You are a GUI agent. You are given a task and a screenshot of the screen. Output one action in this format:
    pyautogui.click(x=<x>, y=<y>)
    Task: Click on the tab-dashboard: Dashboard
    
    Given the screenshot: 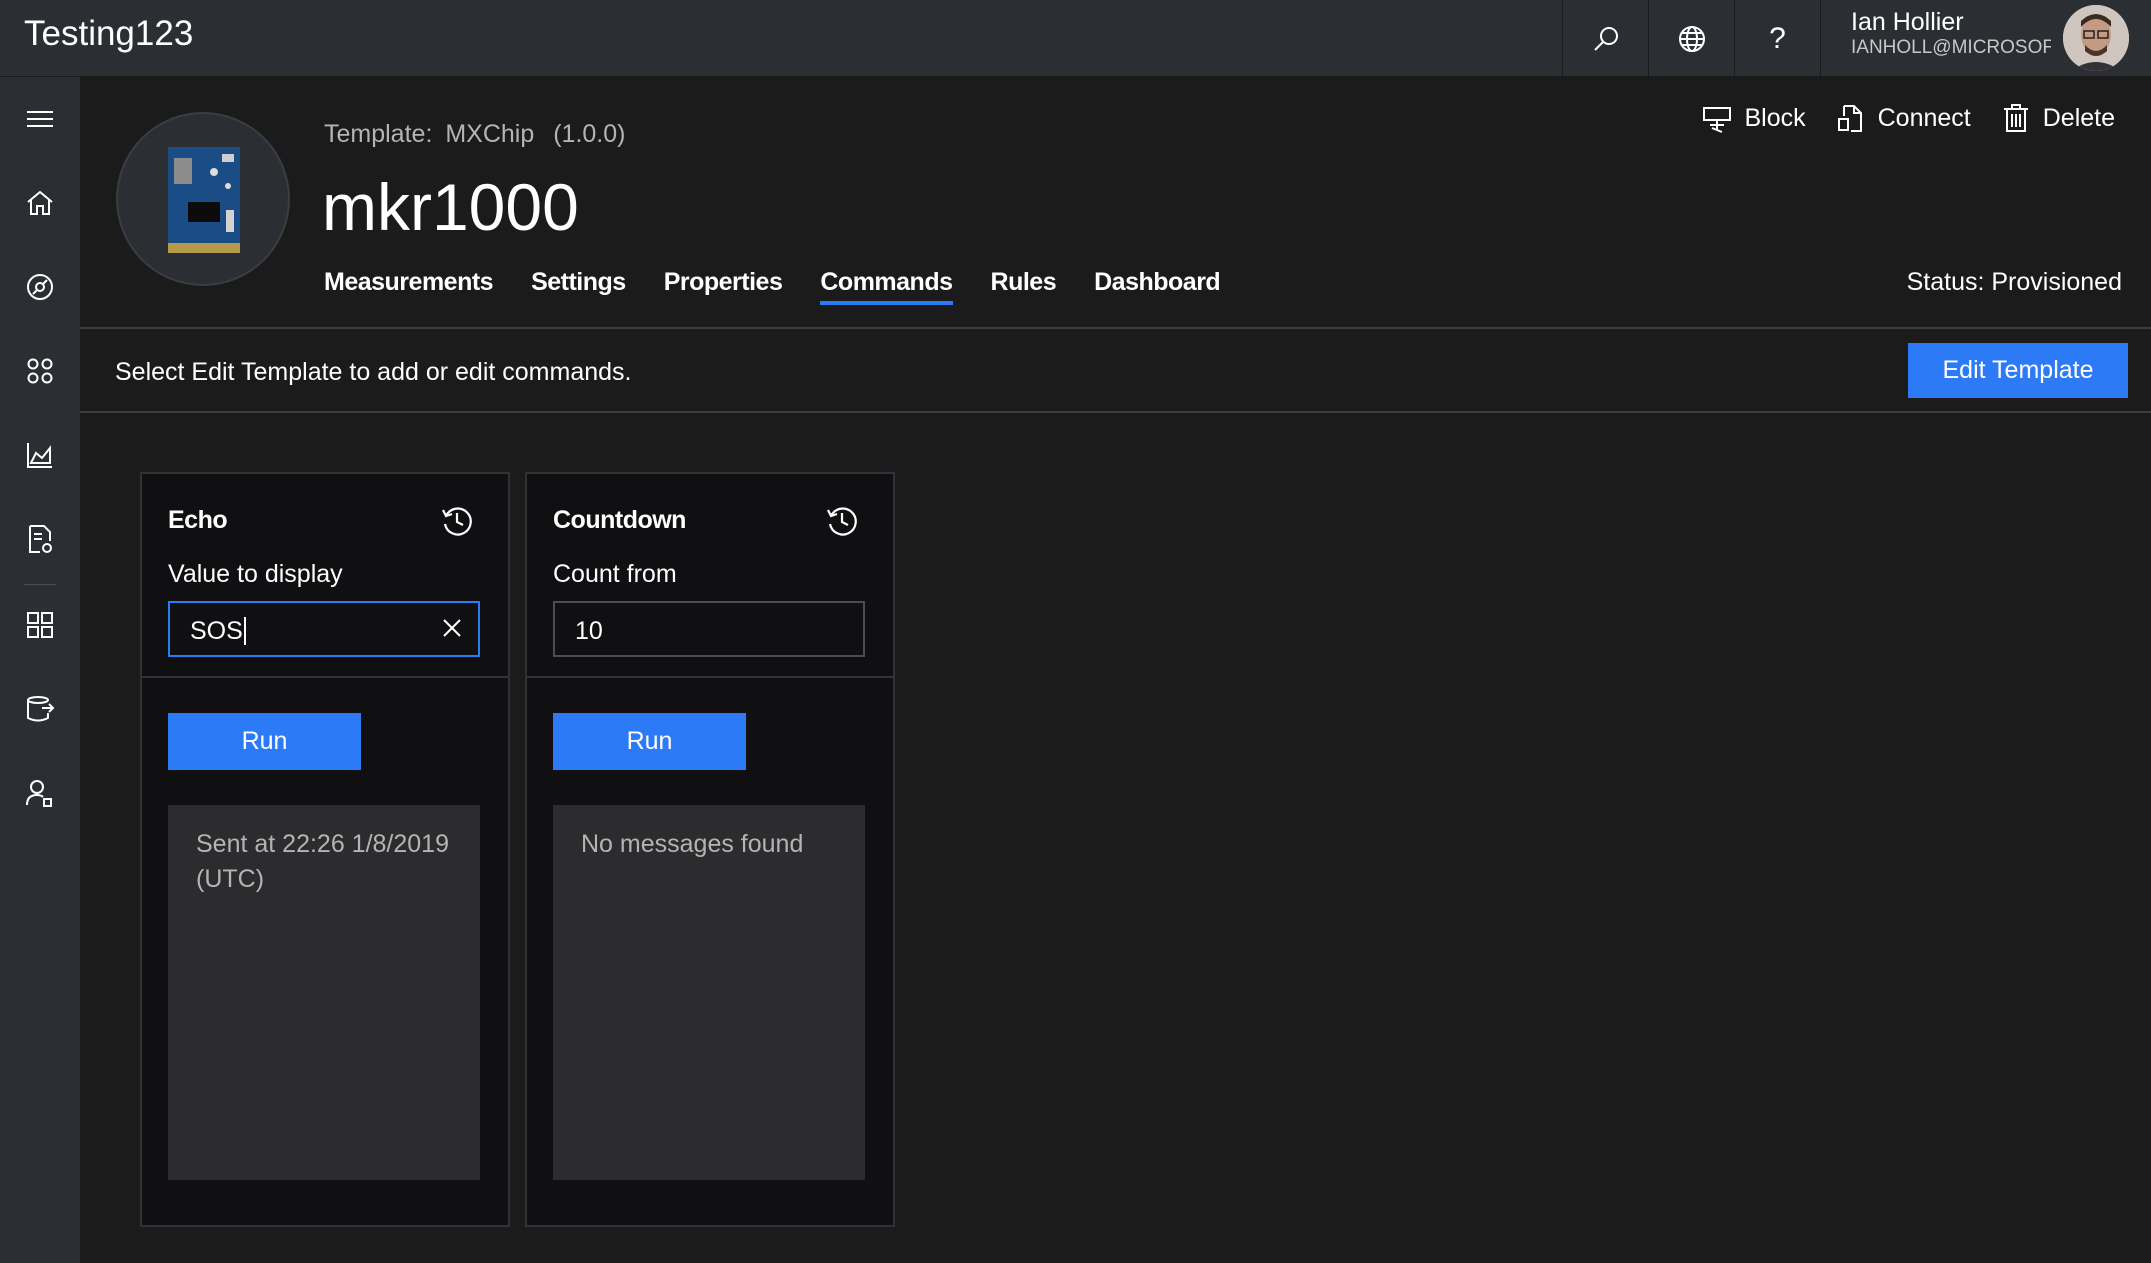 What is the action you would take?
    pyautogui.click(x=1157, y=286)
    